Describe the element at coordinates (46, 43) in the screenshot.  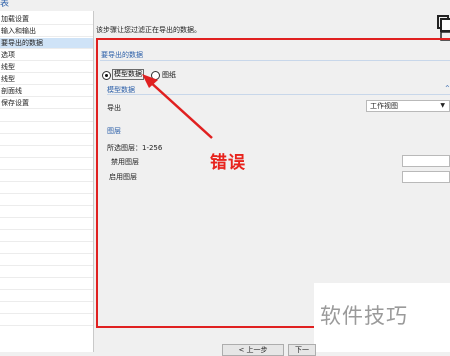
I see `sidebar-item-data-to-export: 要导出的数据` at that location.